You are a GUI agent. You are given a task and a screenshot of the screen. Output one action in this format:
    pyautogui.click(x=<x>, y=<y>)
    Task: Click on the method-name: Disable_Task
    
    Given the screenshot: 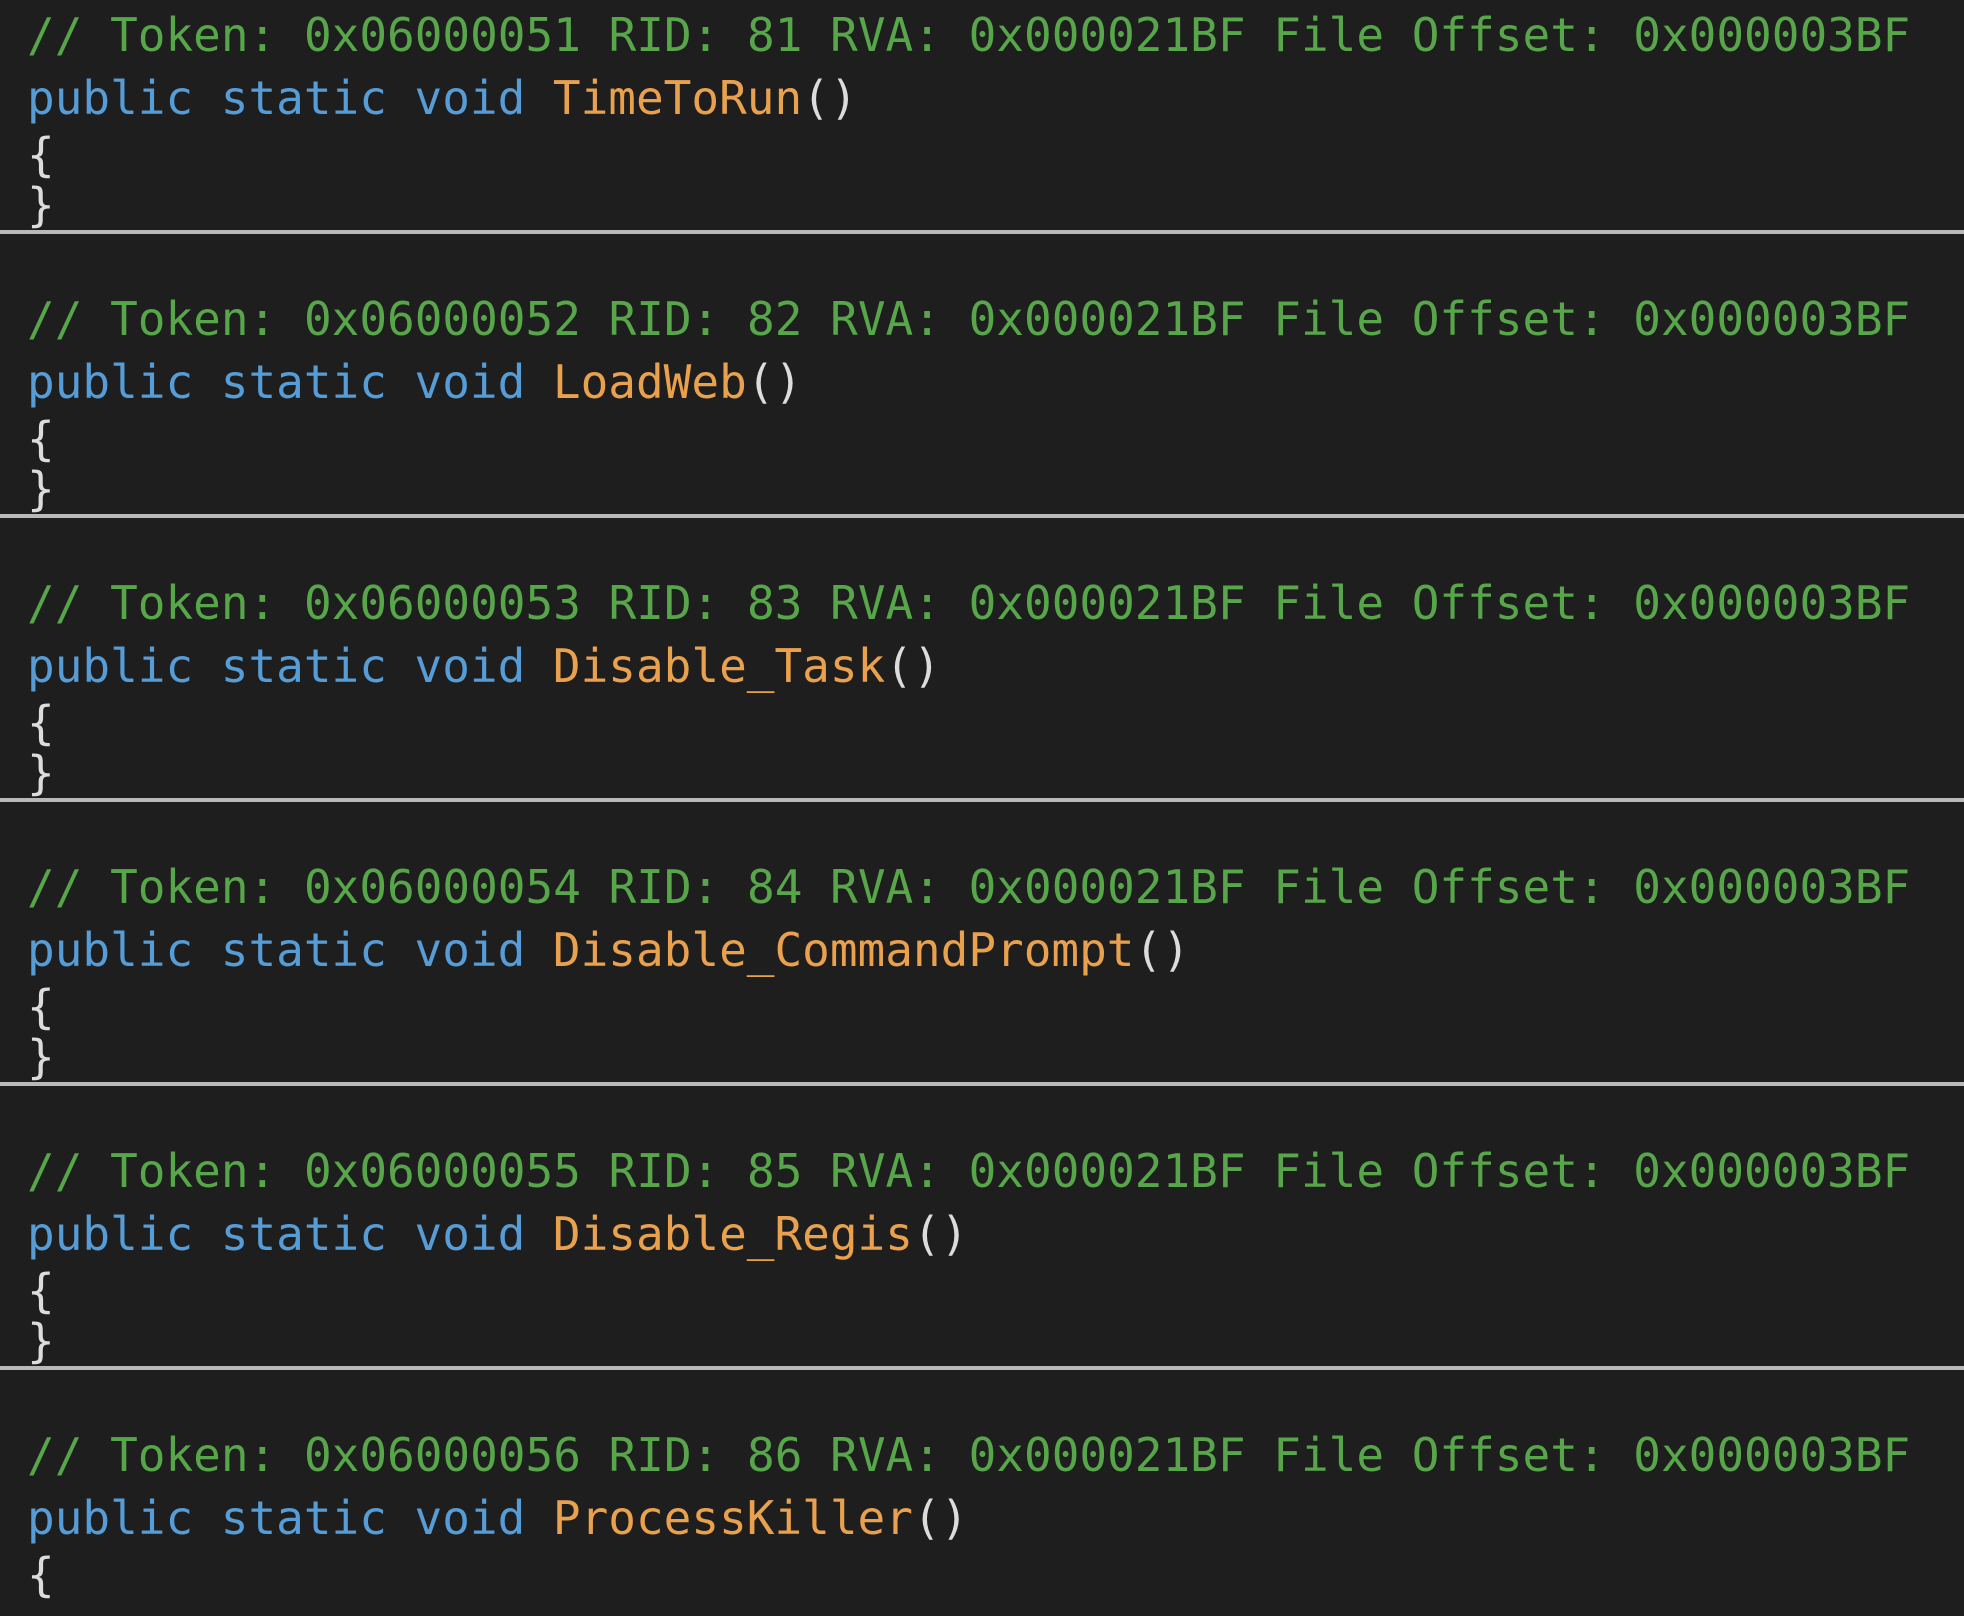 What is the action you would take?
    pyautogui.click(x=719, y=666)
    